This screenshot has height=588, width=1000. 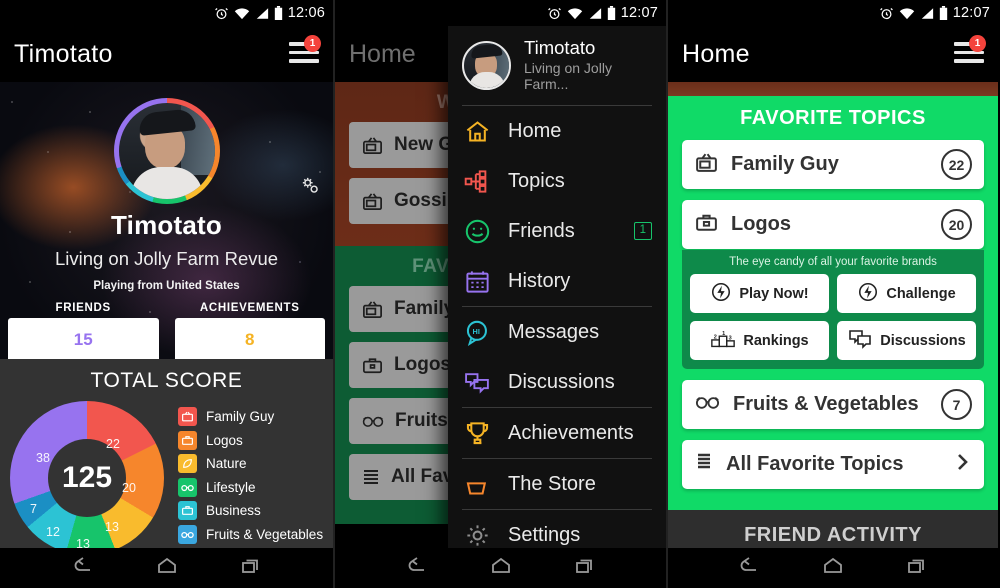 What do you see at coordinates (639, 13) in the screenshot?
I see `clock-time: 12:07` at bounding box center [639, 13].